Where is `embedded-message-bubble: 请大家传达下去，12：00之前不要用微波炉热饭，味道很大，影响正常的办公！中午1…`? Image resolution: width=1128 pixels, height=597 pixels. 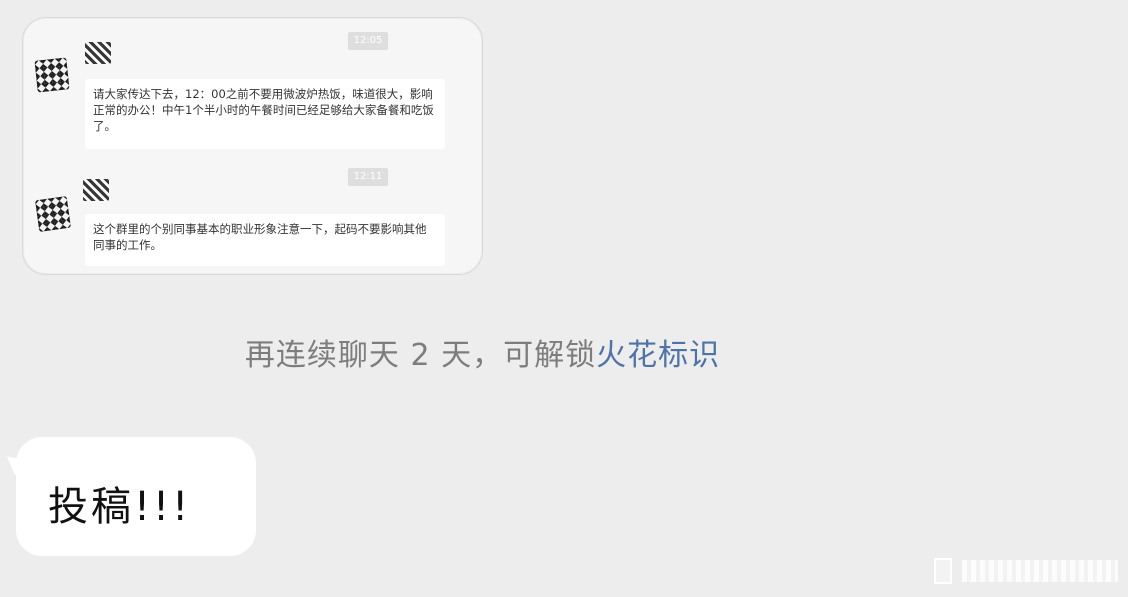 embedded-message-bubble: 请大家传达下去，12：00之前不要用微波炉热饭，味道很大，影响正常的办公！中午1… is located at coordinates (265, 114).